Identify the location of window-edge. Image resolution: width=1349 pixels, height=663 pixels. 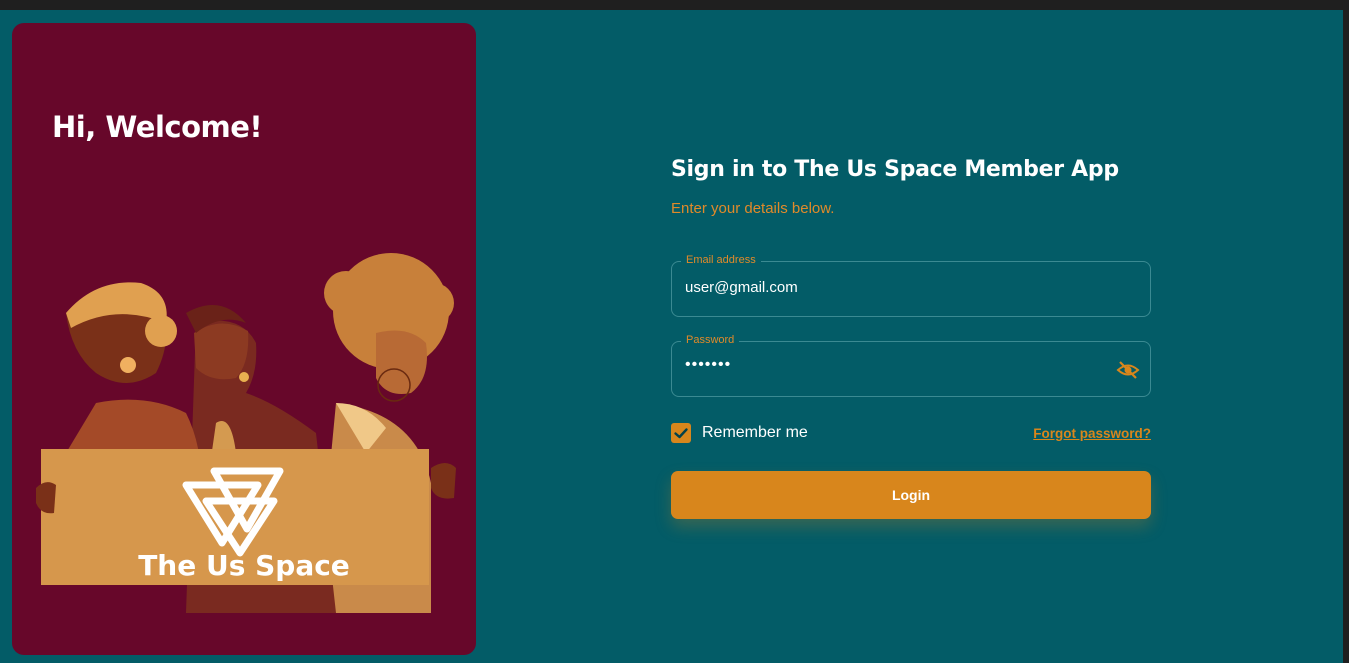
(1346, 336).